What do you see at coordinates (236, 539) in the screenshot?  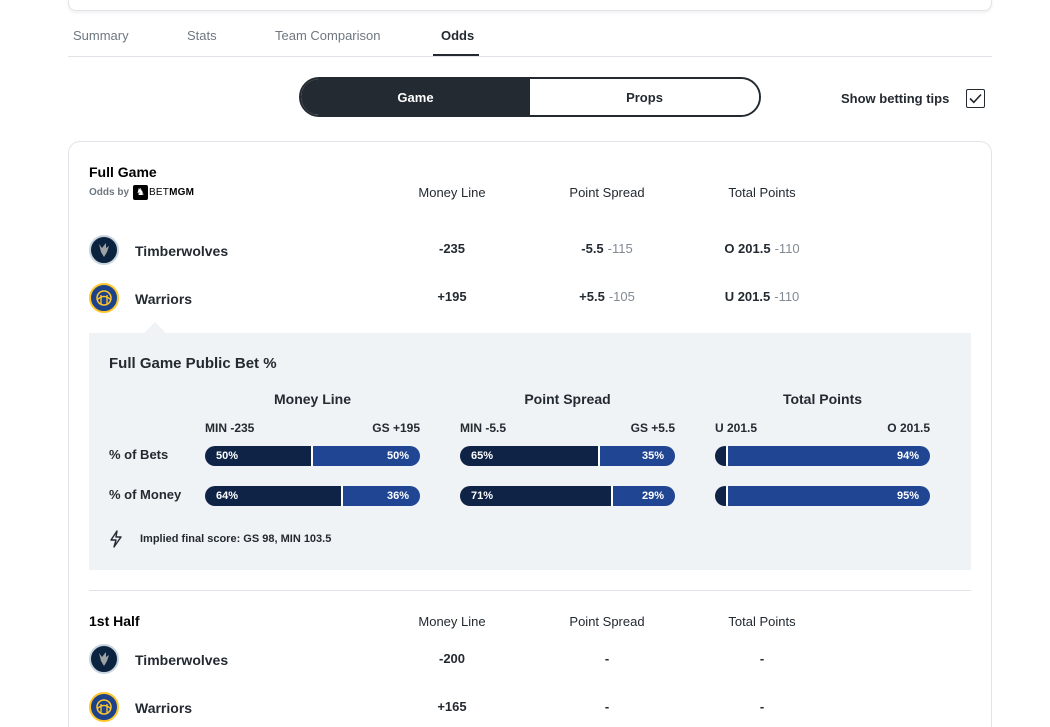 I see `implied-score-text: Implied final score: GS 98, MIN 103.5` at bounding box center [236, 539].